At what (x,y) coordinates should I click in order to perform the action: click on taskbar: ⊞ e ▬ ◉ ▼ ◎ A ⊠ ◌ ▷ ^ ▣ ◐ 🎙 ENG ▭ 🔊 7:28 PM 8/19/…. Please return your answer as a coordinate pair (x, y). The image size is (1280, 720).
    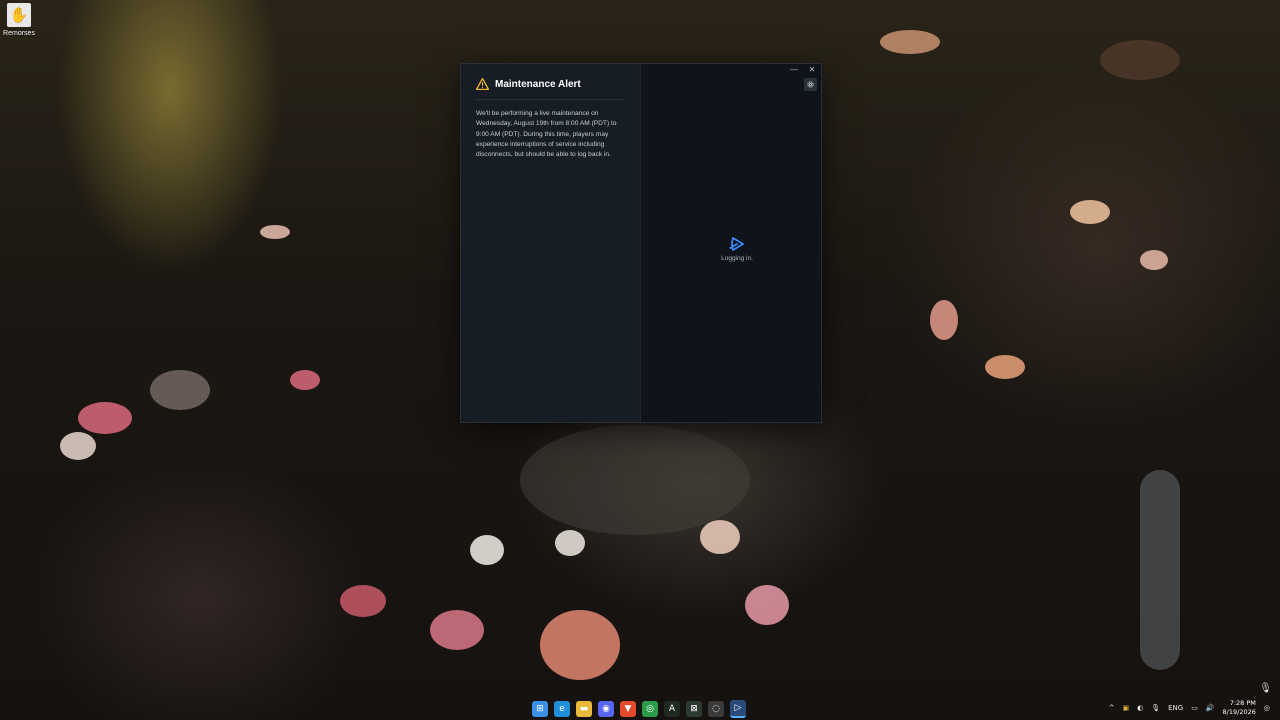
    Looking at the image, I should click on (640, 708).